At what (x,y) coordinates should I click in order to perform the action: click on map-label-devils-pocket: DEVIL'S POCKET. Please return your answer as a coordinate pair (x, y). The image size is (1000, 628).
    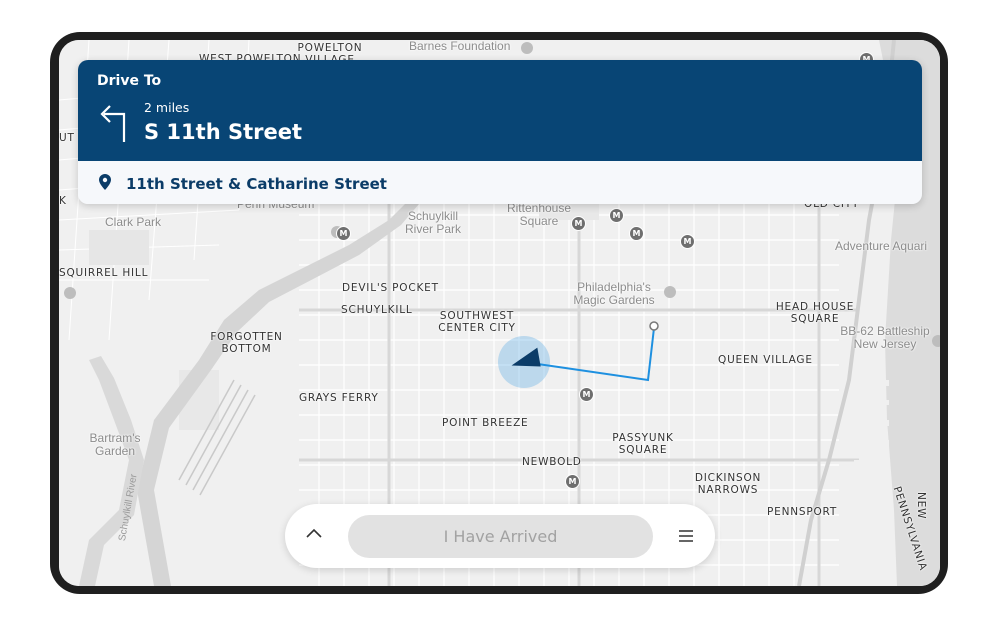
    Looking at the image, I should click on (390, 288).